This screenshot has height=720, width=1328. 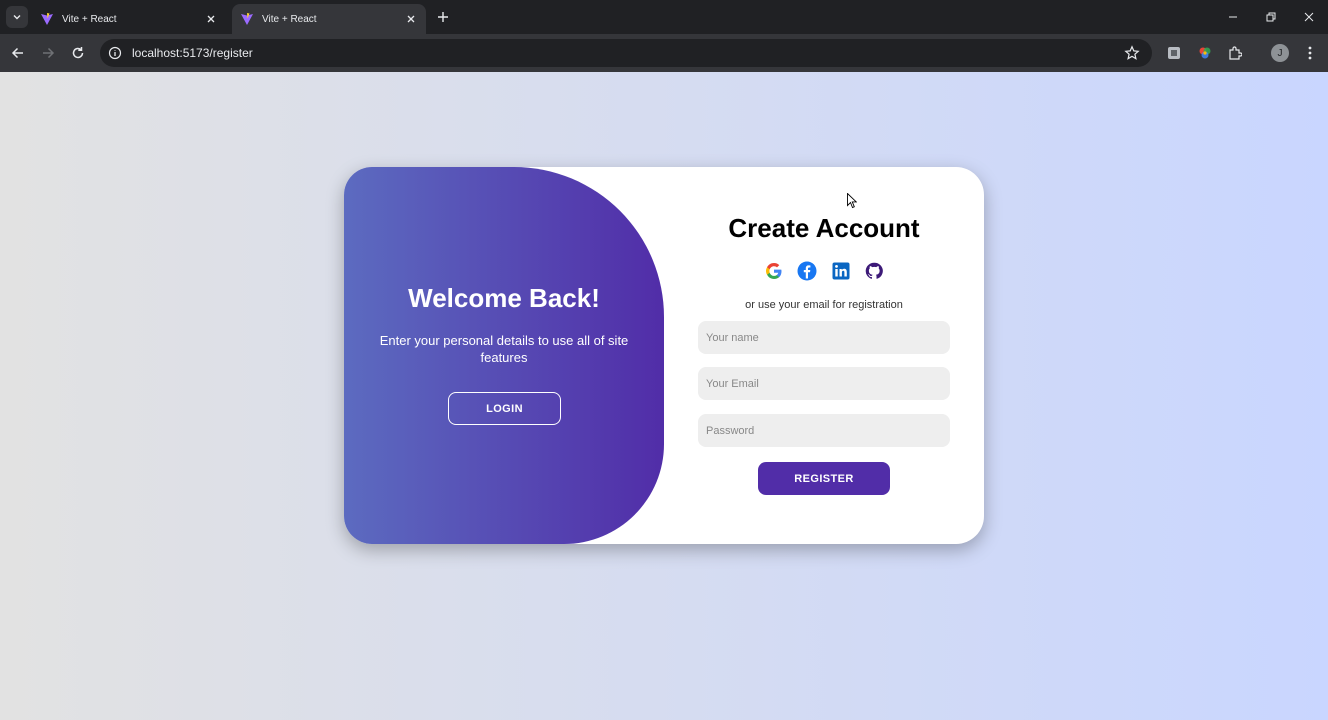 What do you see at coordinates (626, 53) in the screenshot?
I see `address-bar: localhost:5173/register` at bounding box center [626, 53].